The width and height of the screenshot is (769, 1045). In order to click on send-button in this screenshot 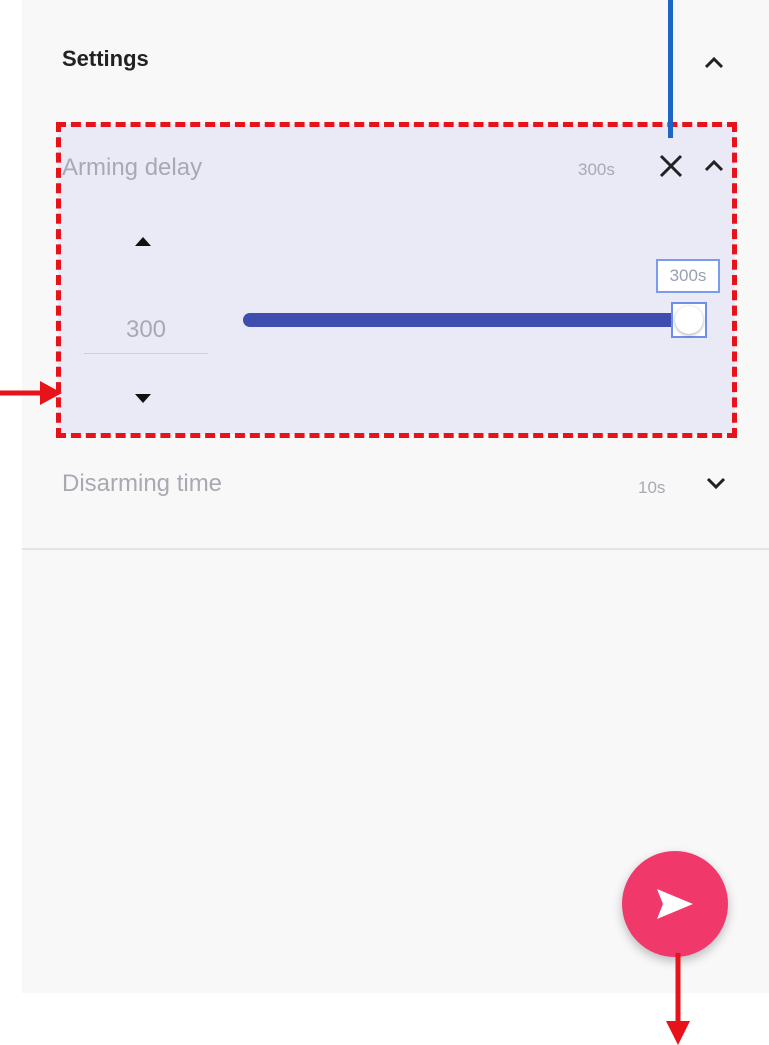, I will do `click(675, 904)`.